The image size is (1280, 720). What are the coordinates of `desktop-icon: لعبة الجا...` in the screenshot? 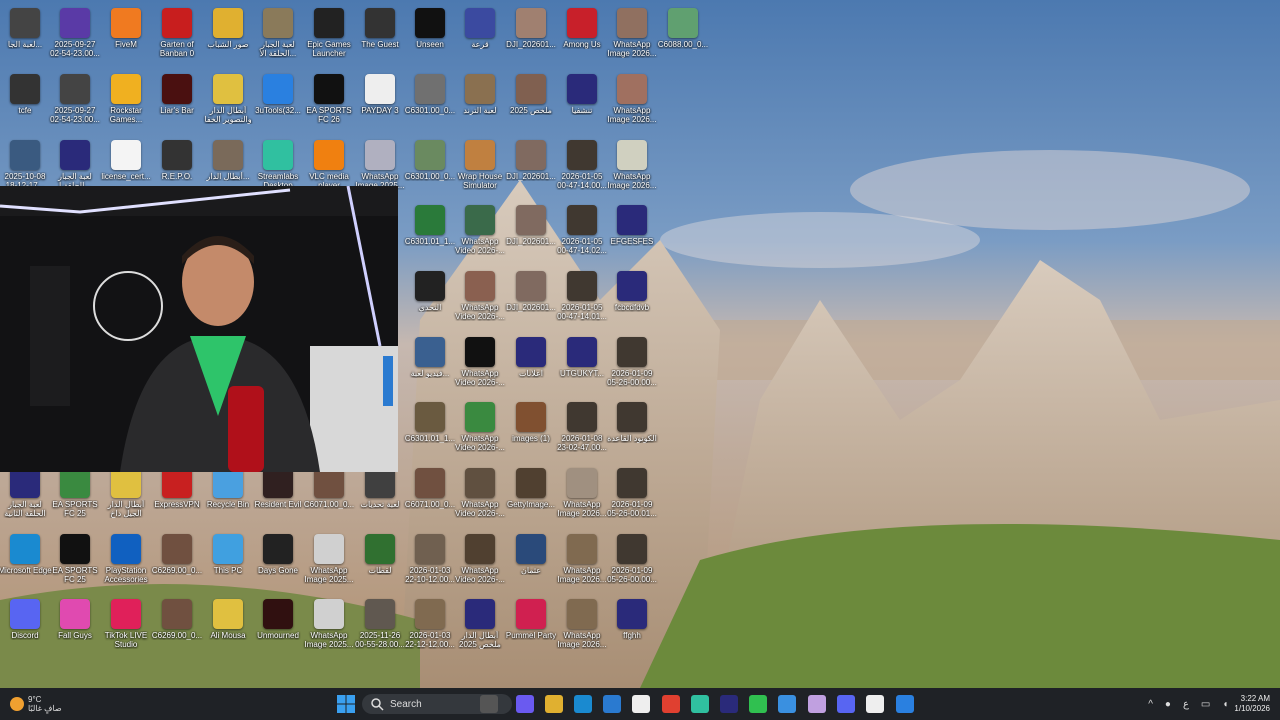 It's located at (25, 35).